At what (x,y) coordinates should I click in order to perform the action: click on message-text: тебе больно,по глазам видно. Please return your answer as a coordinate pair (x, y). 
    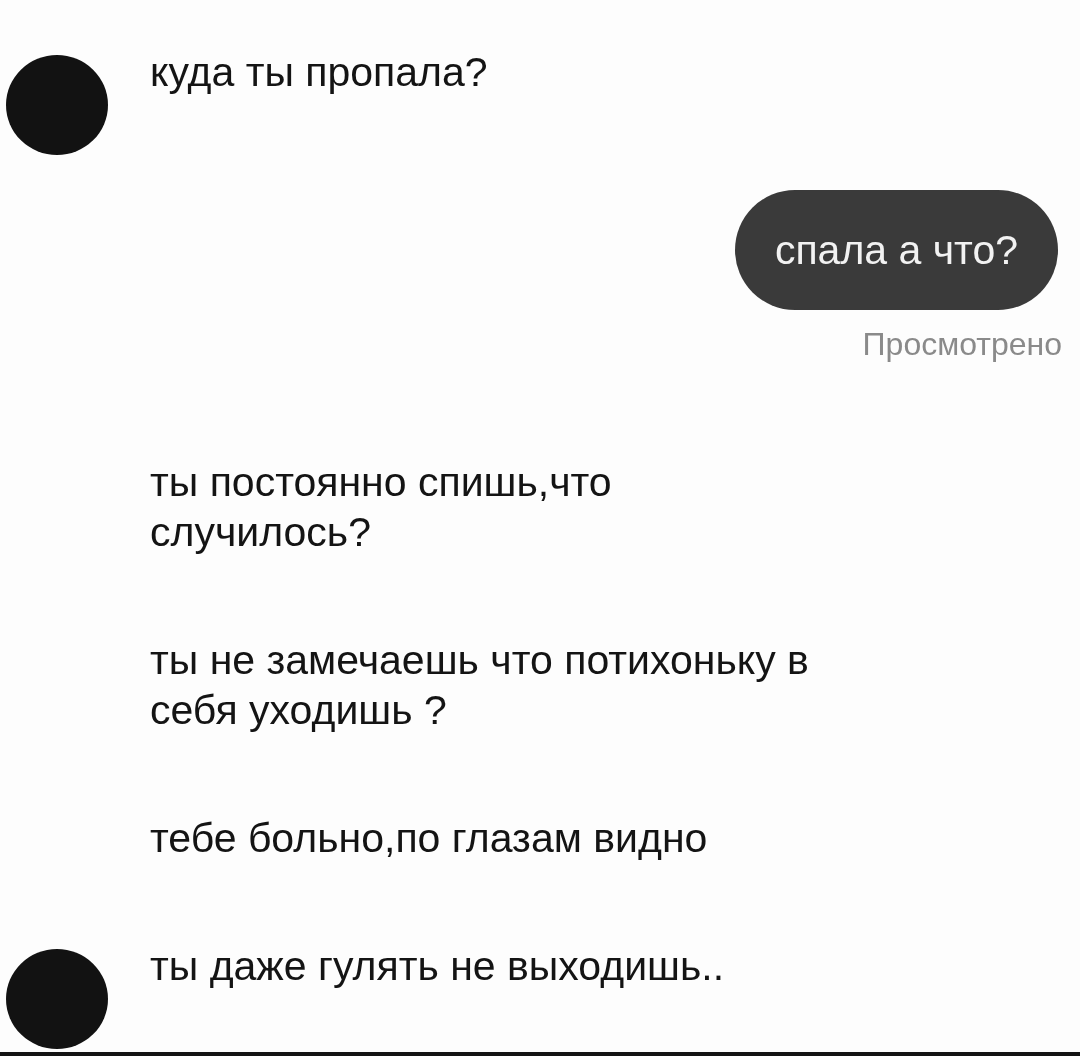
    Looking at the image, I should click on (429, 838).